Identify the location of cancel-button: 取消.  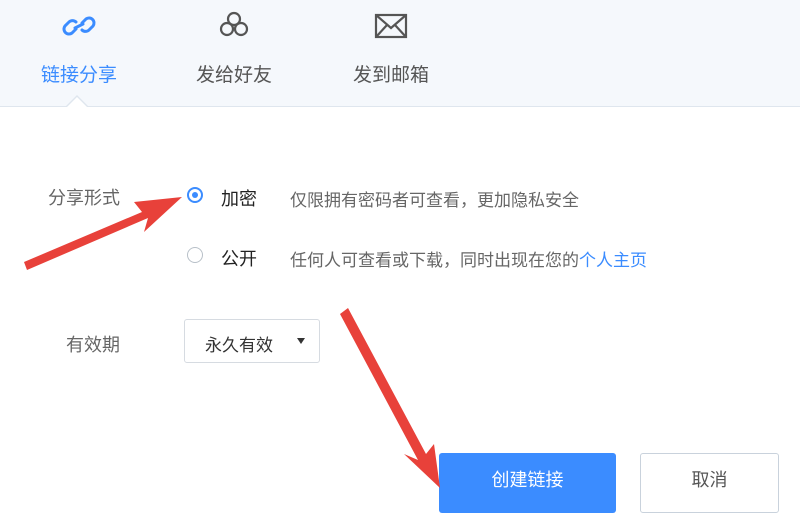
(709, 483).